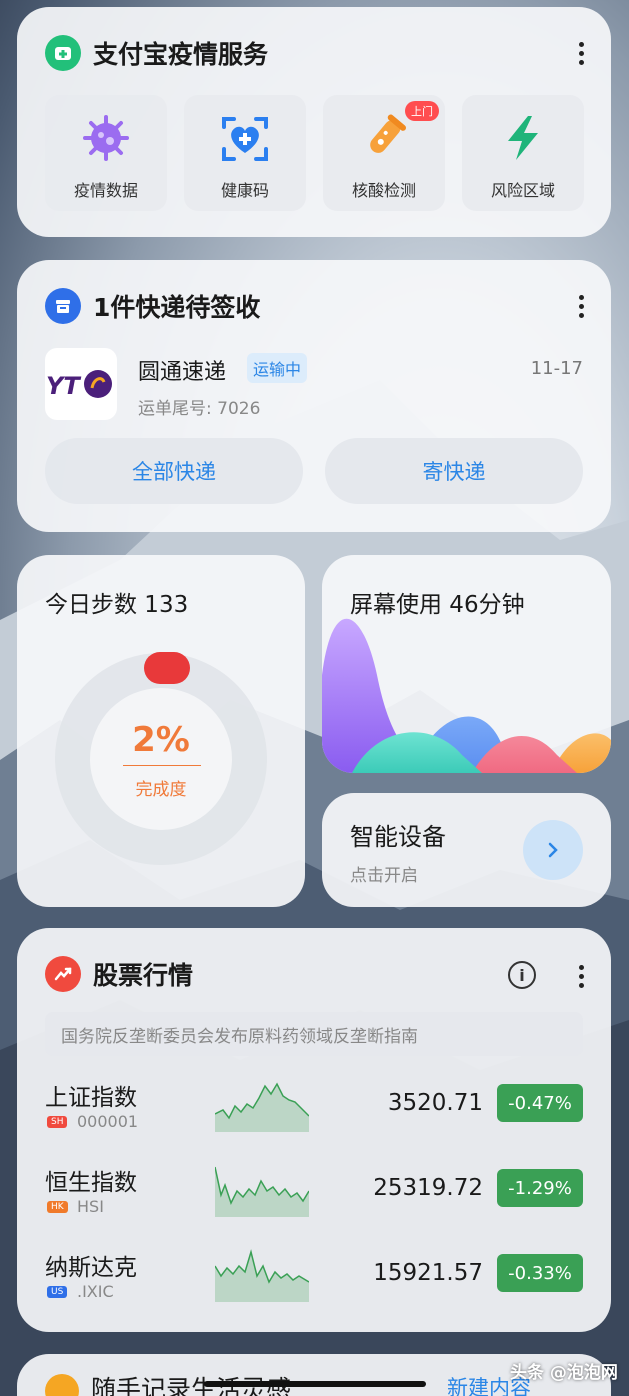  What do you see at coordinates (384, 876) in the screenshot?
I see `smart-devices-subtitle: 点击开启` at bounding box center [384, 876].